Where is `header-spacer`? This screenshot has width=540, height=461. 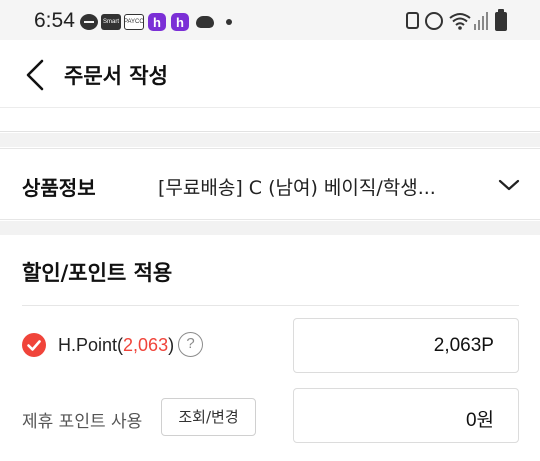 header-spacer is located at coordinates (270, 120).